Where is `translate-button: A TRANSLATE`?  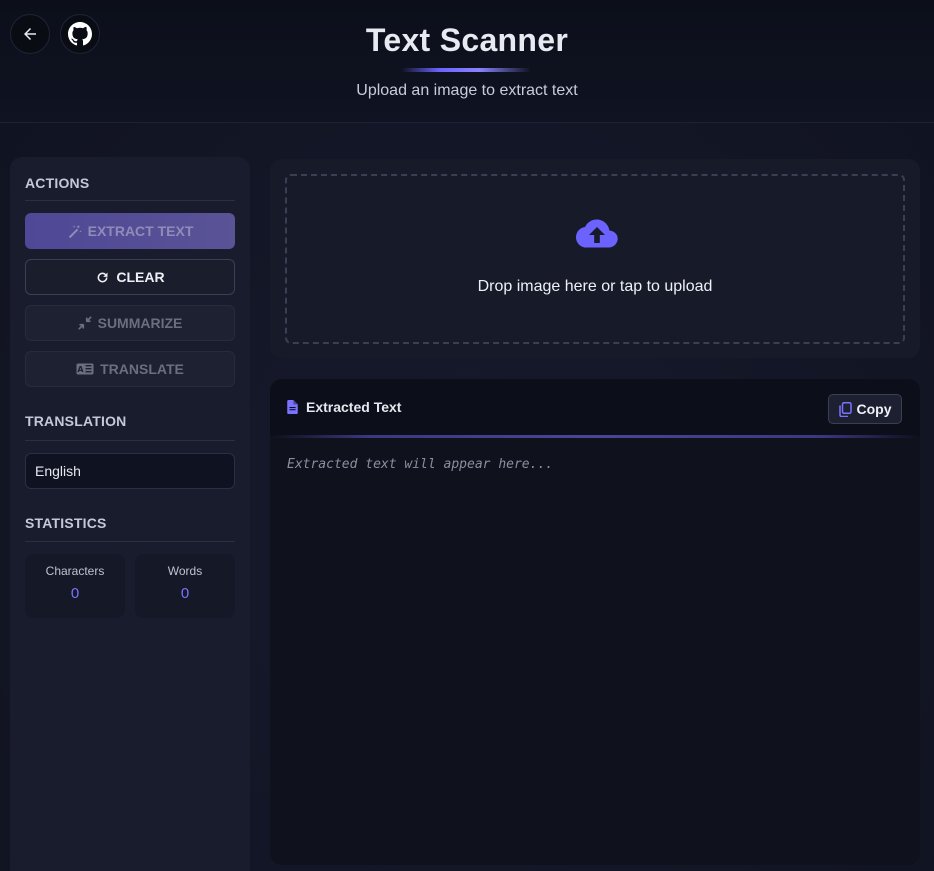
translate-button: A TRANSLATE is located at coordinates (130, 369).